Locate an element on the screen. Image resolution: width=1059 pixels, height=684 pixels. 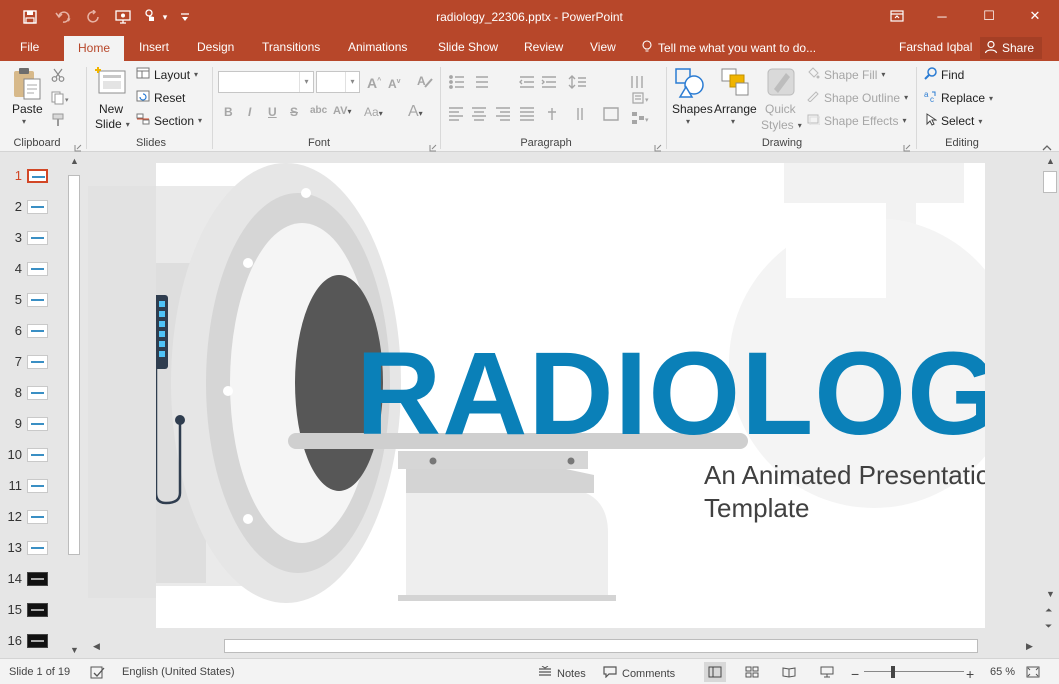
slide-thumbnail: 8 is located at coordinates (33, 393).